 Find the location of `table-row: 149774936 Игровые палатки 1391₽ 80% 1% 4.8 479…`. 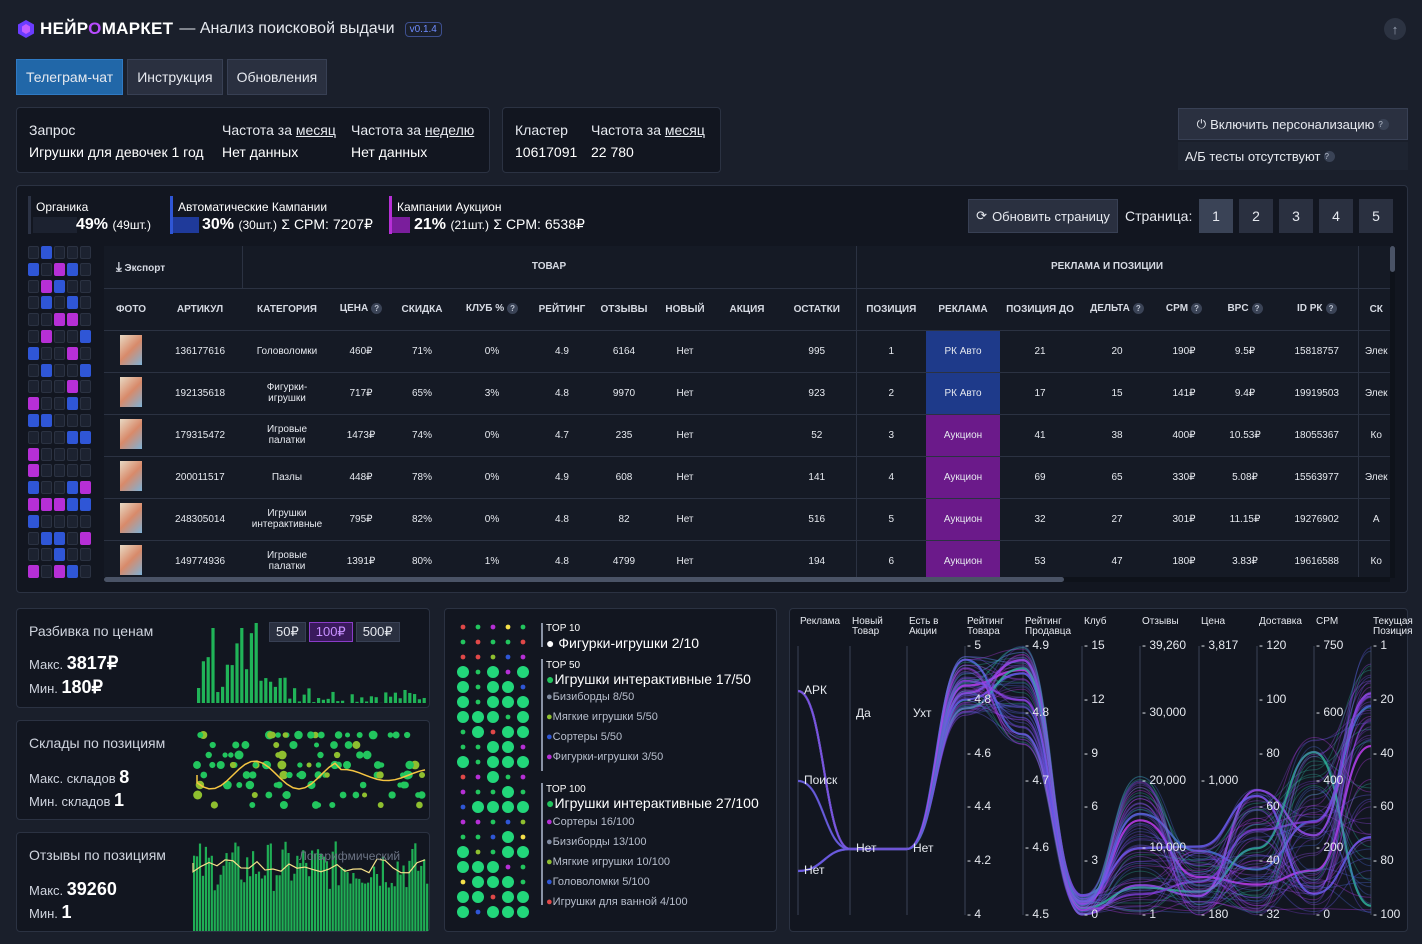

table-row: 149774936 Игровые палатки 1391₽ 80% 1% 4.8 479… is located at coordinates (747, 559).